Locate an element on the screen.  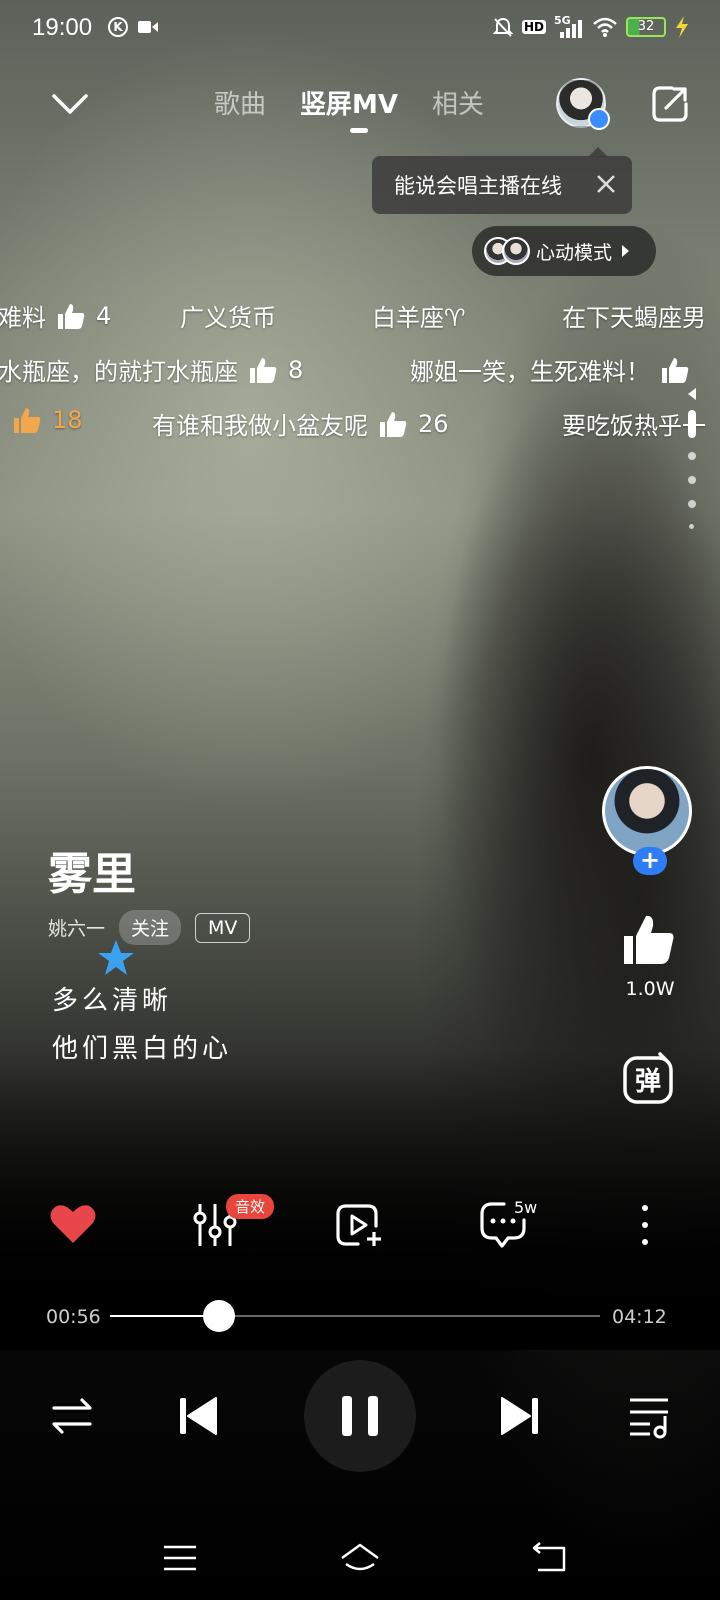
danmaku-item: 白羊座♈ is located at coordinates (419, 315).